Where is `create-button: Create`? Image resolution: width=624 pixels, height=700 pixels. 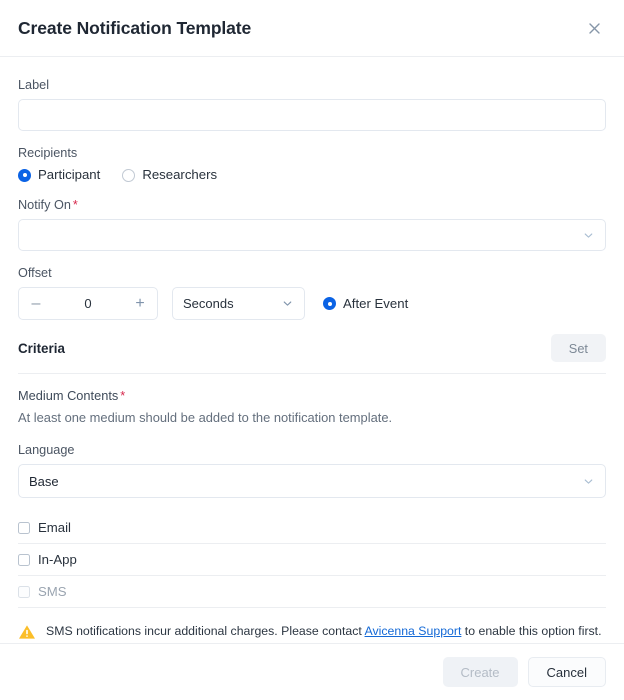 create-button: Create is located at coordinates (480, 672).